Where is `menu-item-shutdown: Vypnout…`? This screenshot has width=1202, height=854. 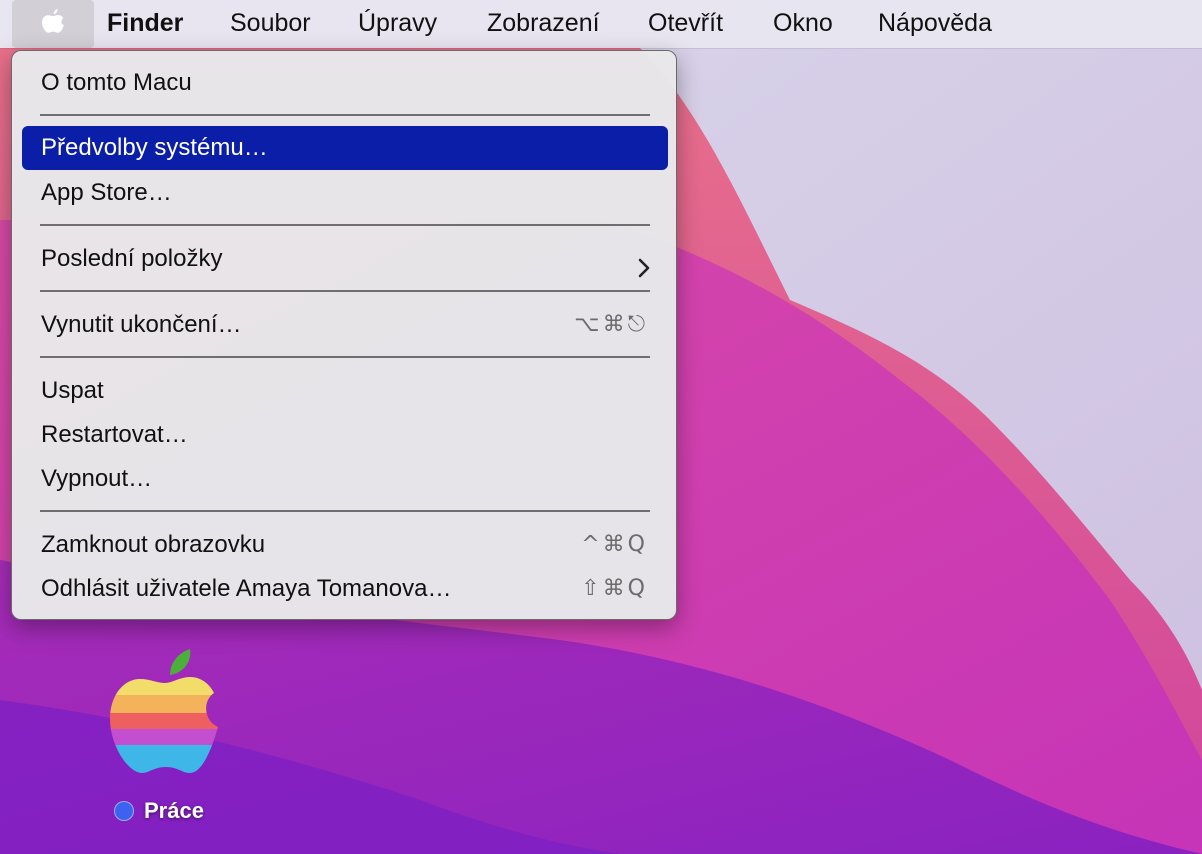
menu-item-shutdown: Vypnout… is located at coordinates (345, 479).